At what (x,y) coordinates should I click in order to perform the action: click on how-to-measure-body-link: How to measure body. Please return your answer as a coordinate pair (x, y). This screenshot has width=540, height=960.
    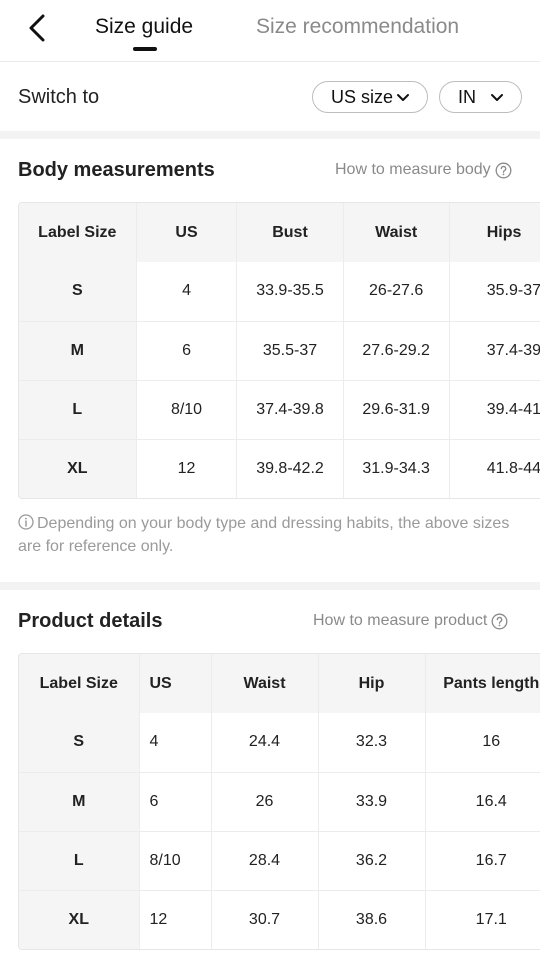
    Looking at the image, I should click on (423, 170).